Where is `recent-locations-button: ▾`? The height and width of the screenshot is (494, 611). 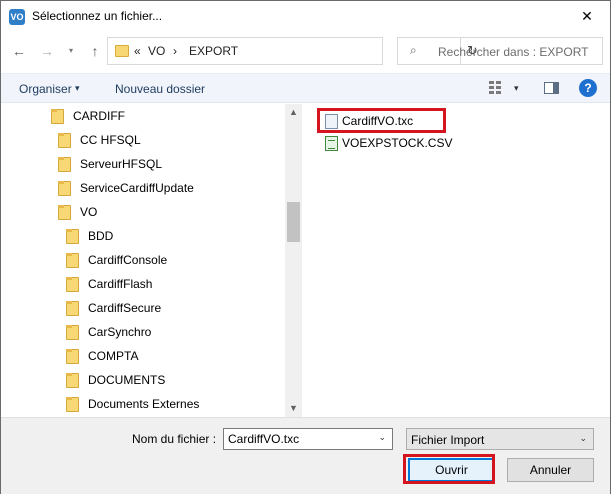 recent-locations-button: ▾ is located at coordinates (71, 51).